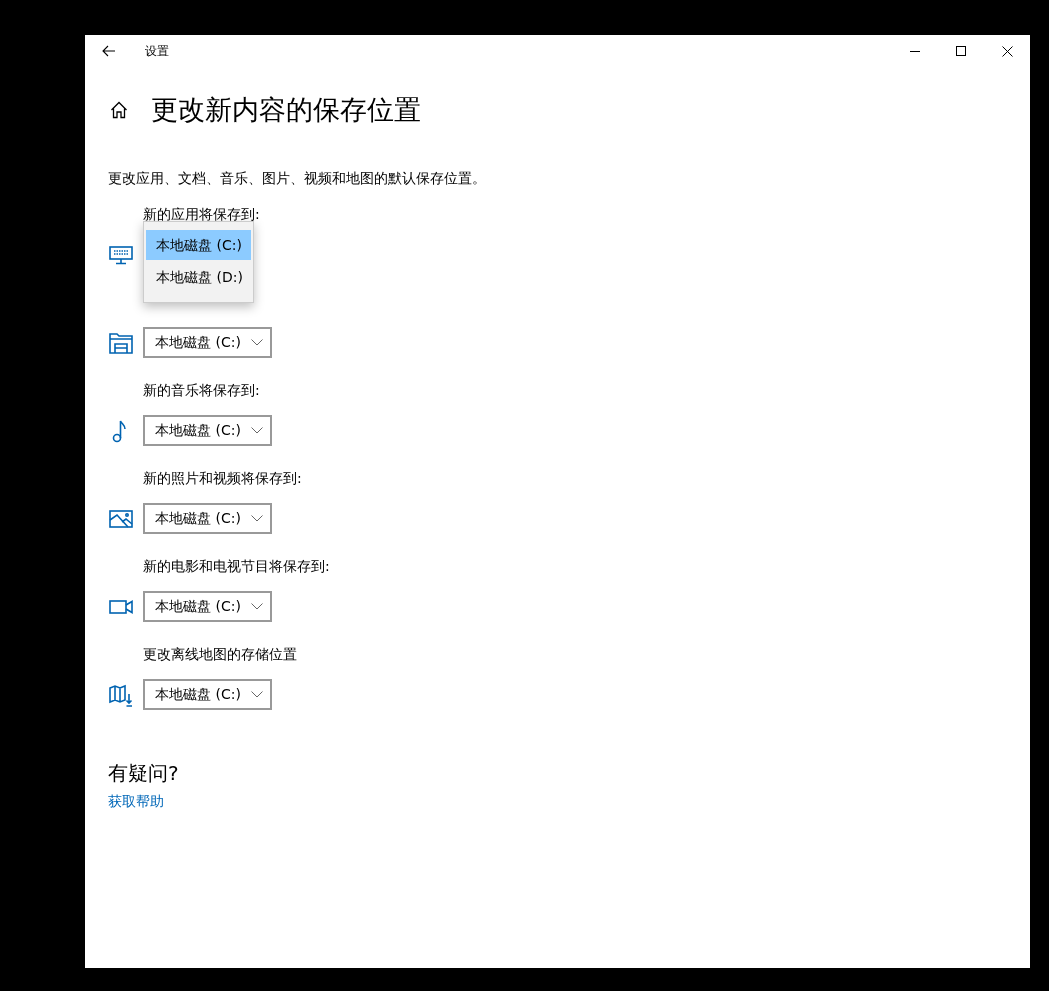  What do you see at coordinates (136, 802) in the screenshot?
I see `help-link: 获取帮助` at bounding box center [136, 802].